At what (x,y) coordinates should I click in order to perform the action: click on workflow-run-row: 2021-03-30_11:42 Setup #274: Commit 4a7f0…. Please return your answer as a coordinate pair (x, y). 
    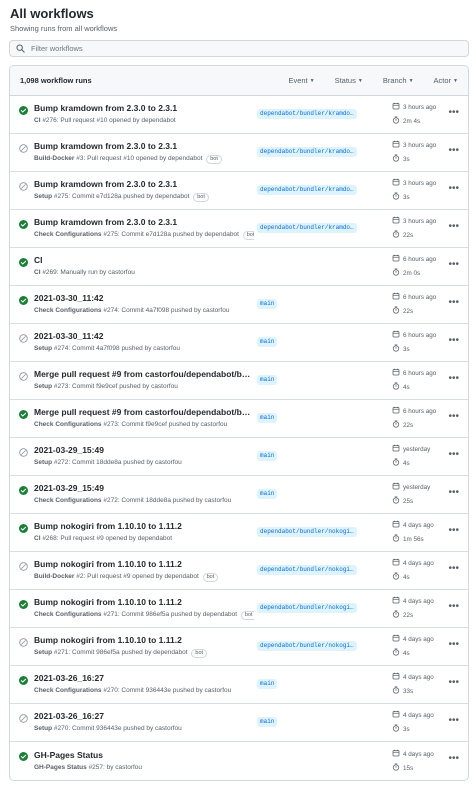
    Looking at the image, I should click on (239, 343).